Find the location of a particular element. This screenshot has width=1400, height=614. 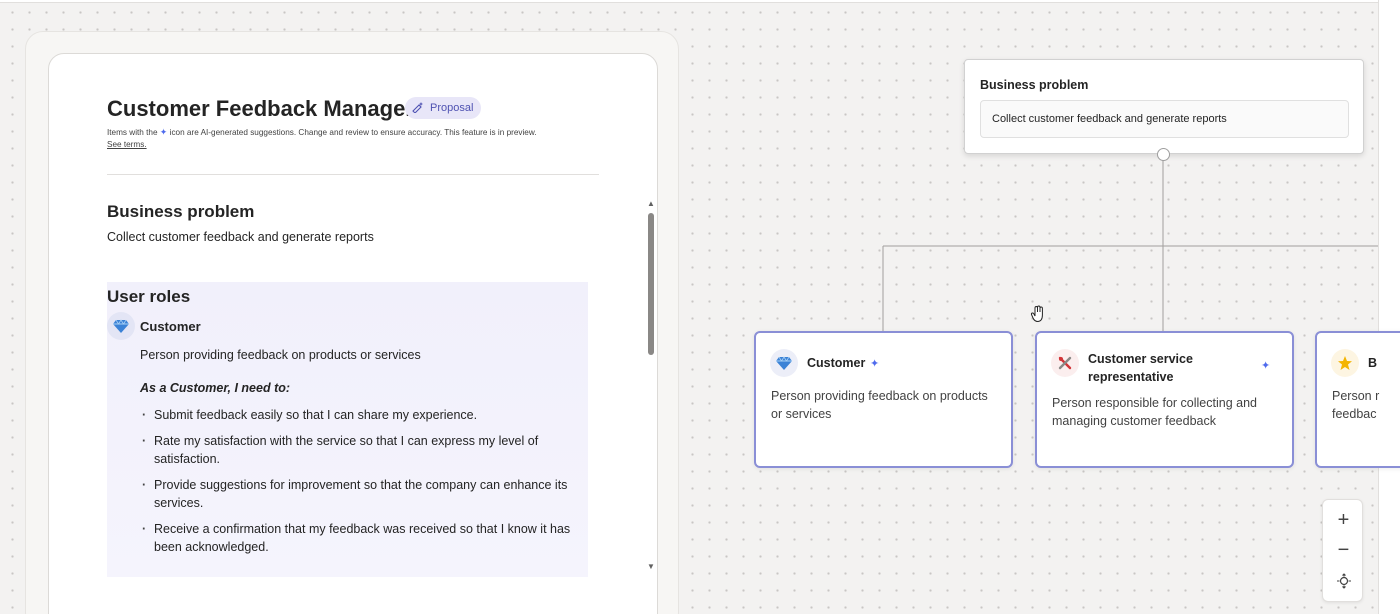

role-card-title: B is located at coordinates (1373, 363).